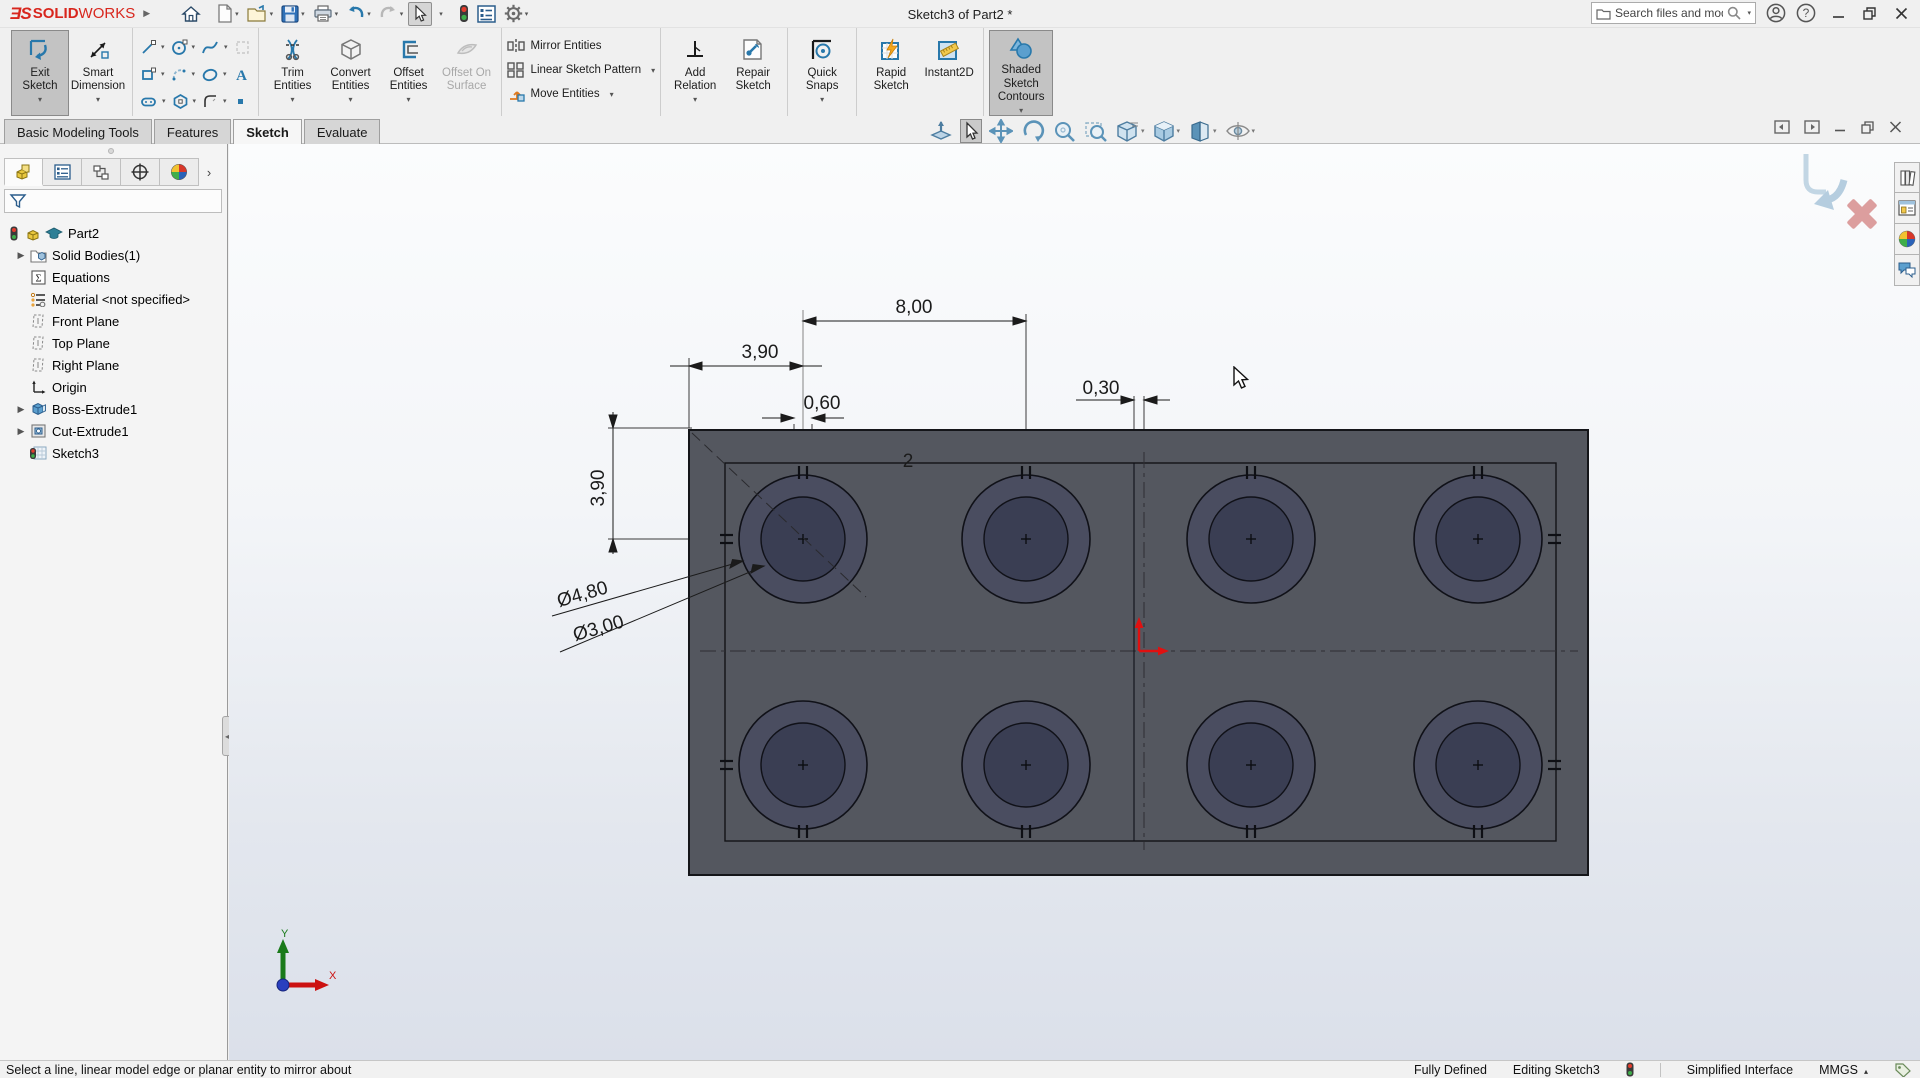 This screenshot has width=1920, height=1078. I want to click on new-document-caret: ▾, so click(237, 14).